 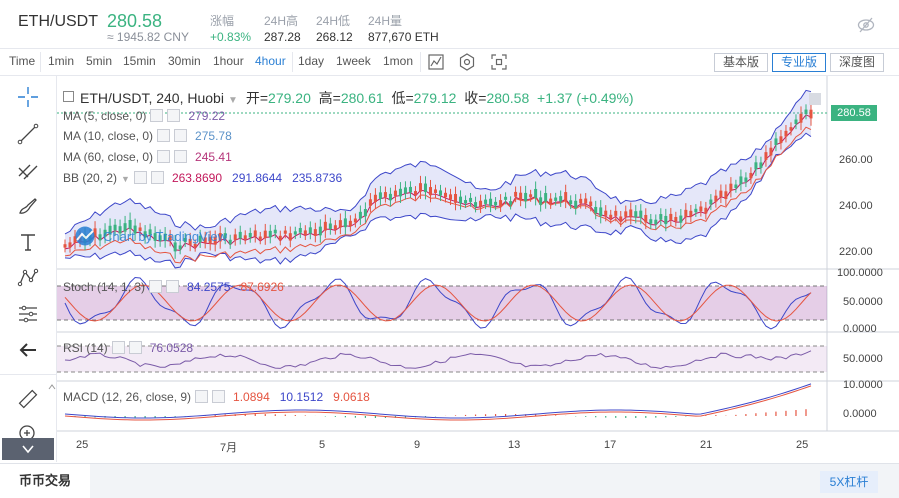 What do you see at coordinates (403, 37) in the screenshot?
I see `volume-24h-value: 877,670 ETH` at bounding box center [403, 37].